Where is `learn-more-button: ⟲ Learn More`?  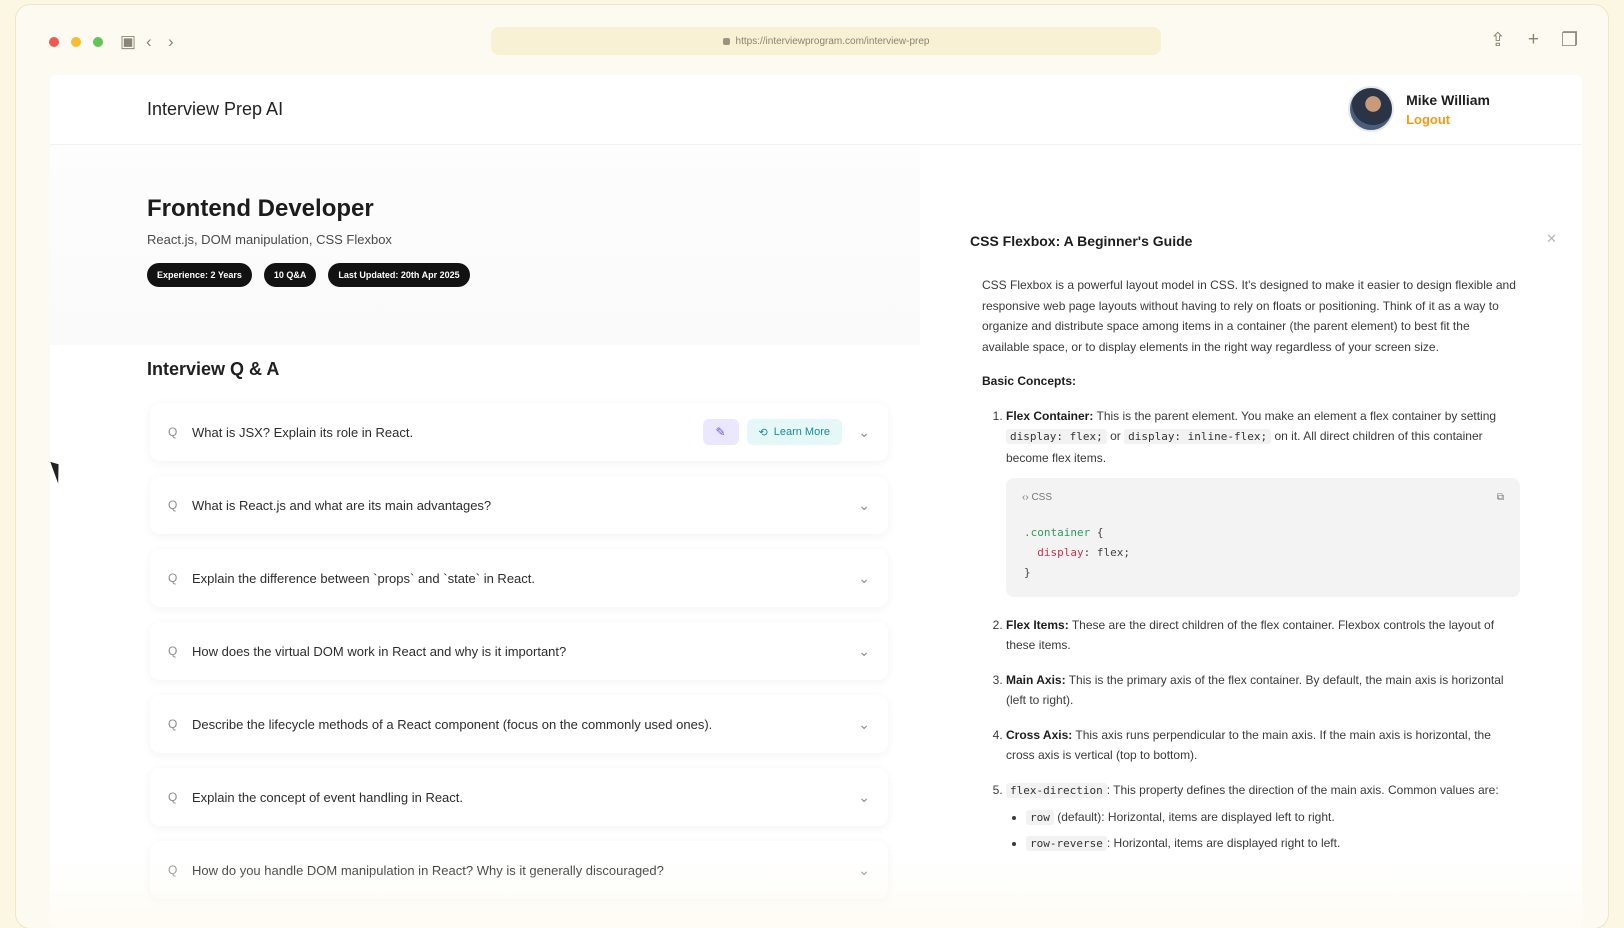
learn-more-button: ⟲ Learn More is located at coordinates (794, 432).